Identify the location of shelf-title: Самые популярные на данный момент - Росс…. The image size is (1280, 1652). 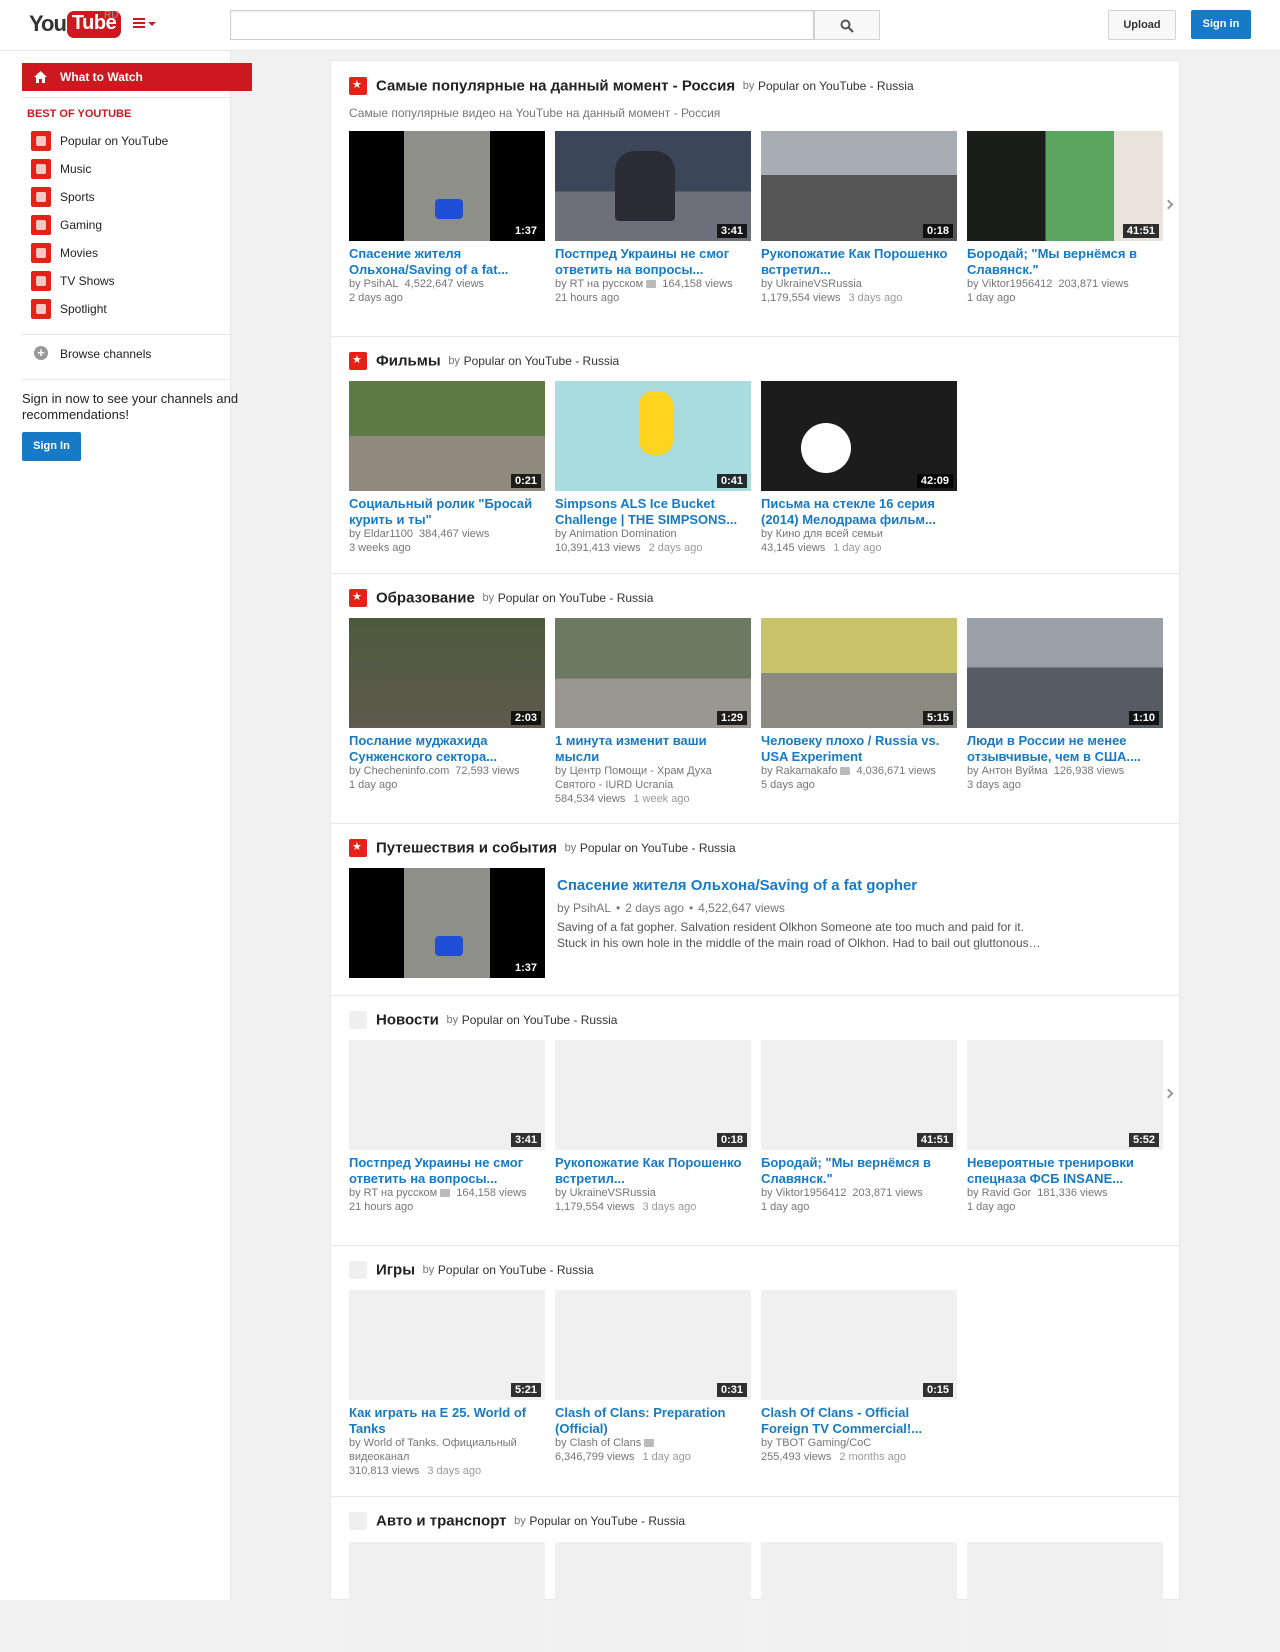
(555, 86).